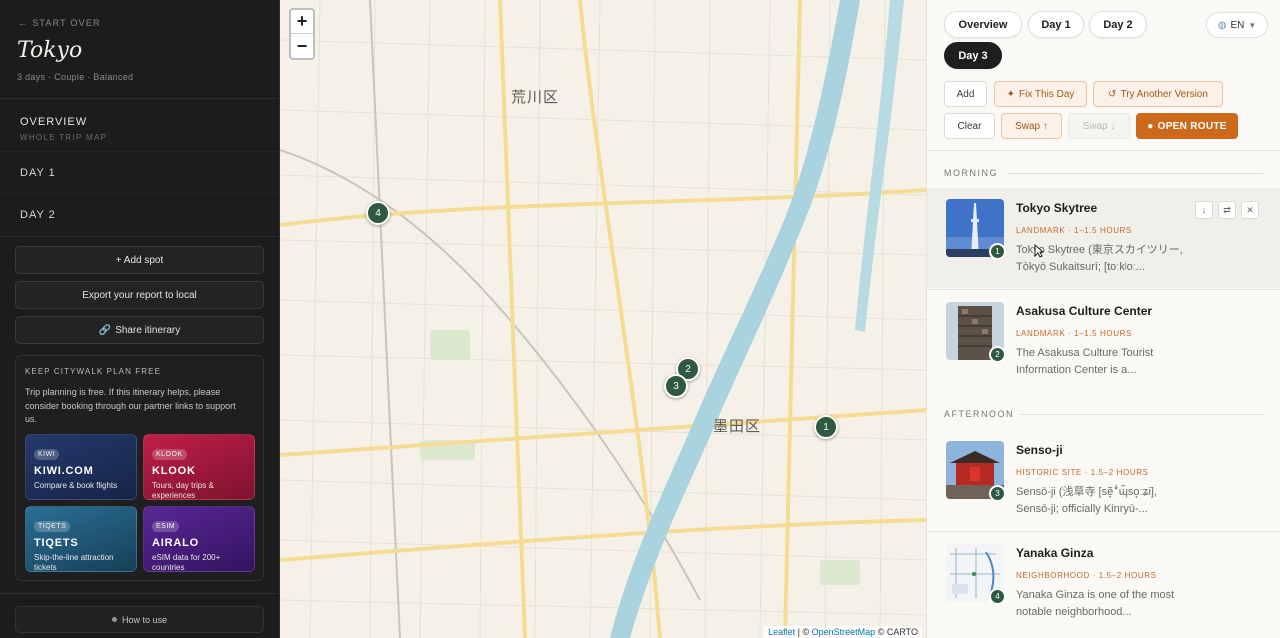 The height and width of the screenshot is (638, 1280). I want to click on zoom-out-button: −, so click(302, 46).